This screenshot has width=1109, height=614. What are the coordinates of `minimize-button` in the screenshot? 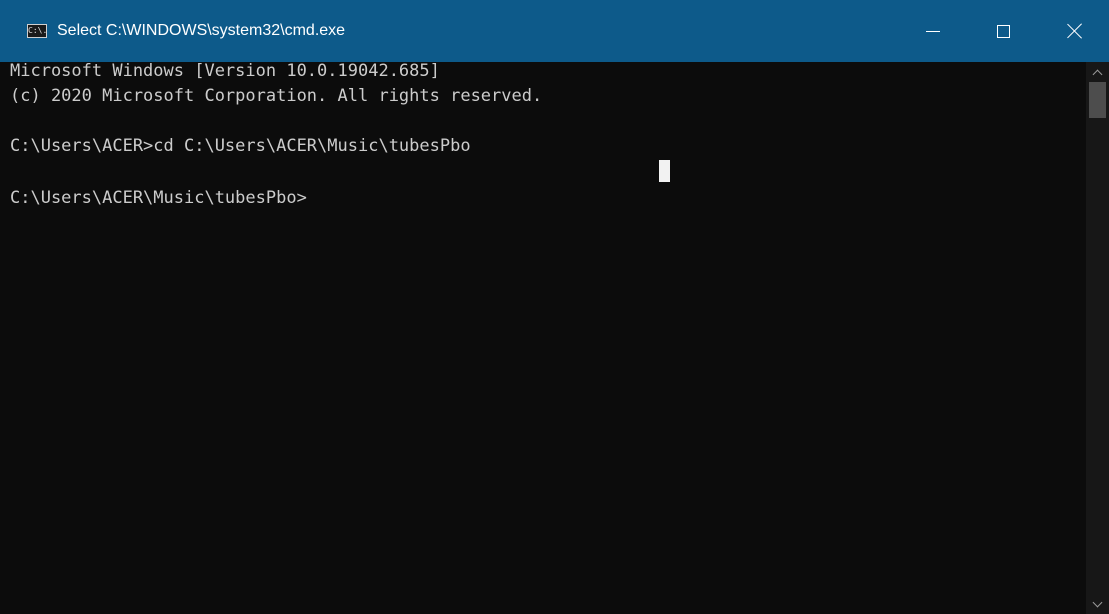 It's located at (933, 31).